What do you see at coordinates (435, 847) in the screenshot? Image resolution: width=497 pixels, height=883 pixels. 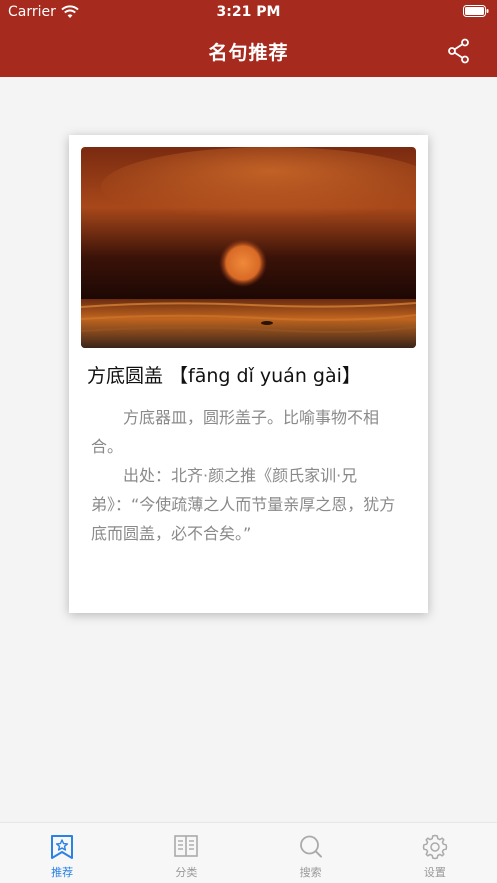 I see `gear-icon` at bounding box center [435, 847].